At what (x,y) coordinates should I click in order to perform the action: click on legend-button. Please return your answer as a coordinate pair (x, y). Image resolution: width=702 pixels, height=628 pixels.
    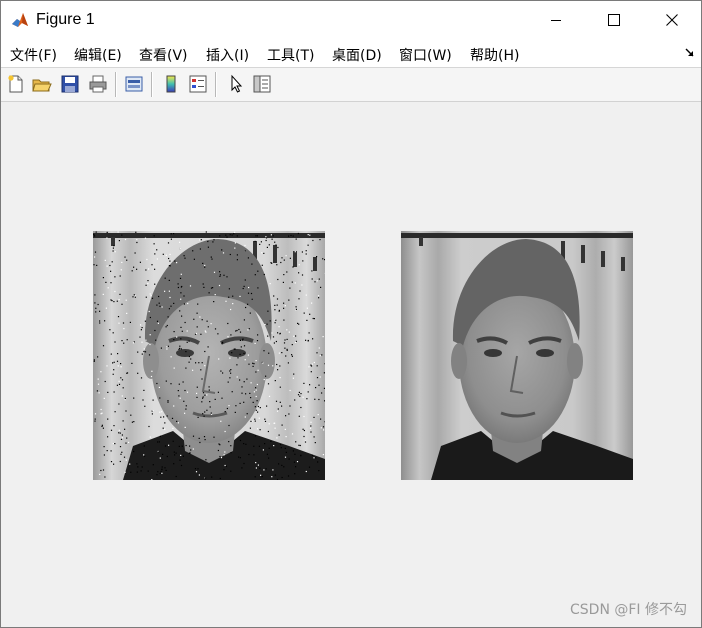
    Looking at the image, I should click on (198, 84).